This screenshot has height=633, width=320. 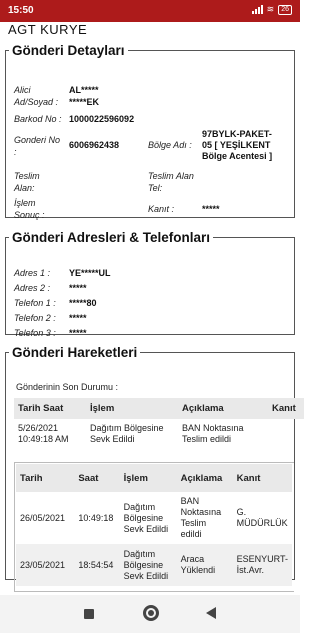 What do you see at coordinates (250, 570) in the screenshot?
I see `cell-line: İst.Avr.` at bounding box center [250, 570].